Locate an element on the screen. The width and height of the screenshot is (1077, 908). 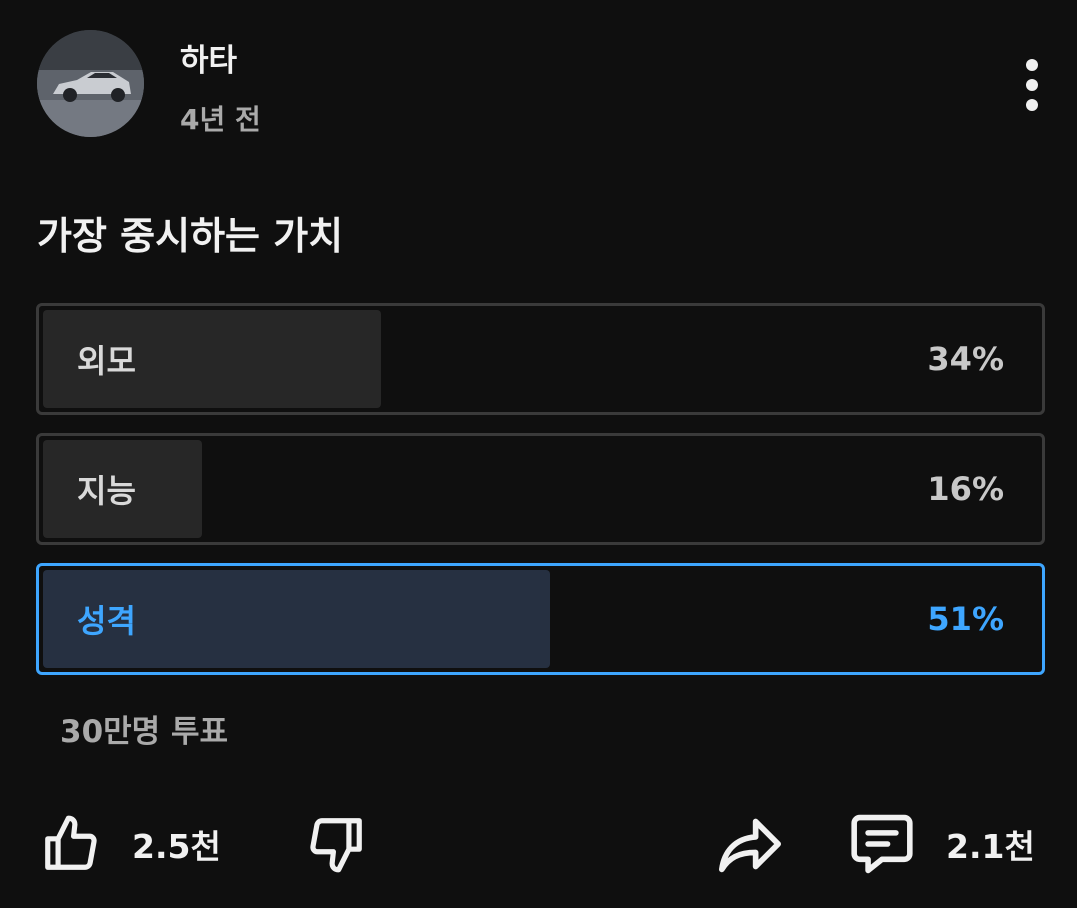
poll-option-2: 지능 16% is located at coordinates (540, 489).